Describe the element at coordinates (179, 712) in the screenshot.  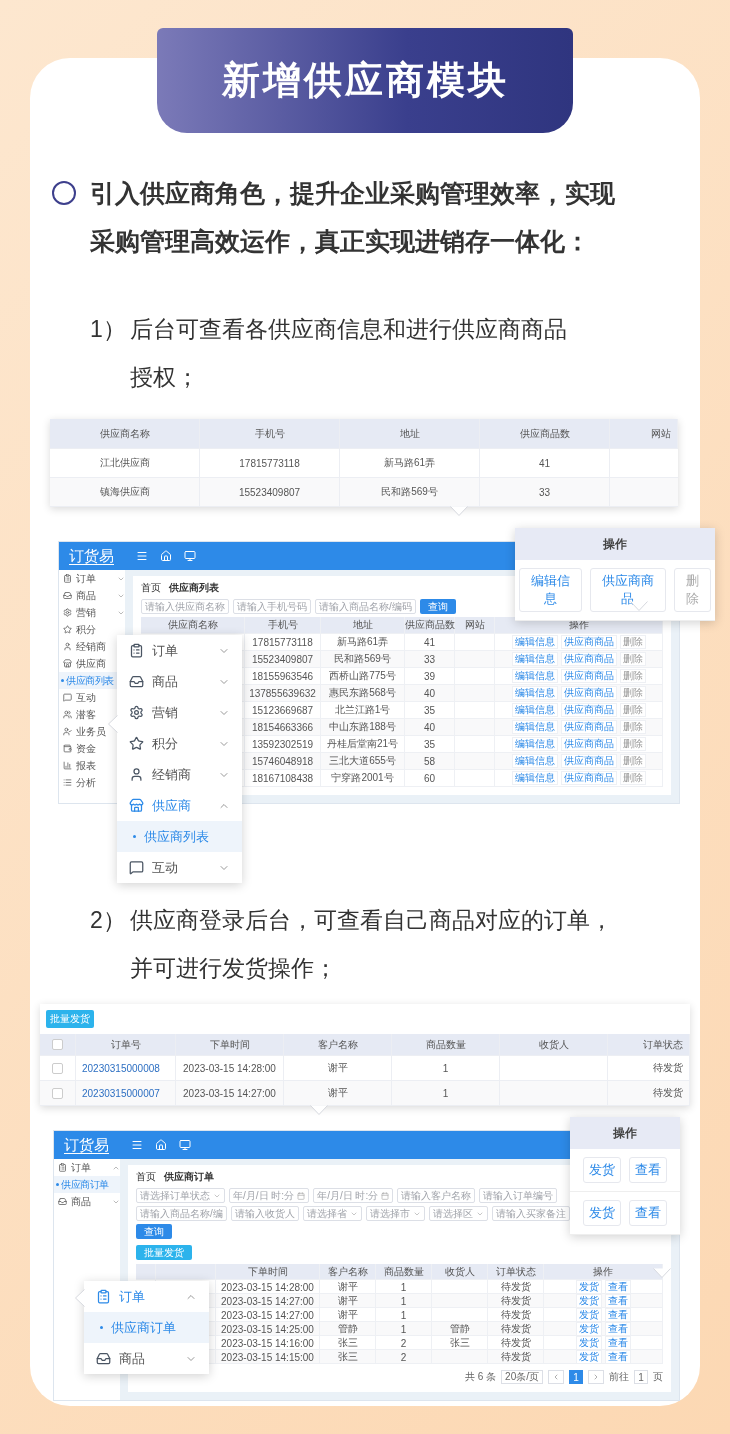
I see `menu-item: 营销` at that location.